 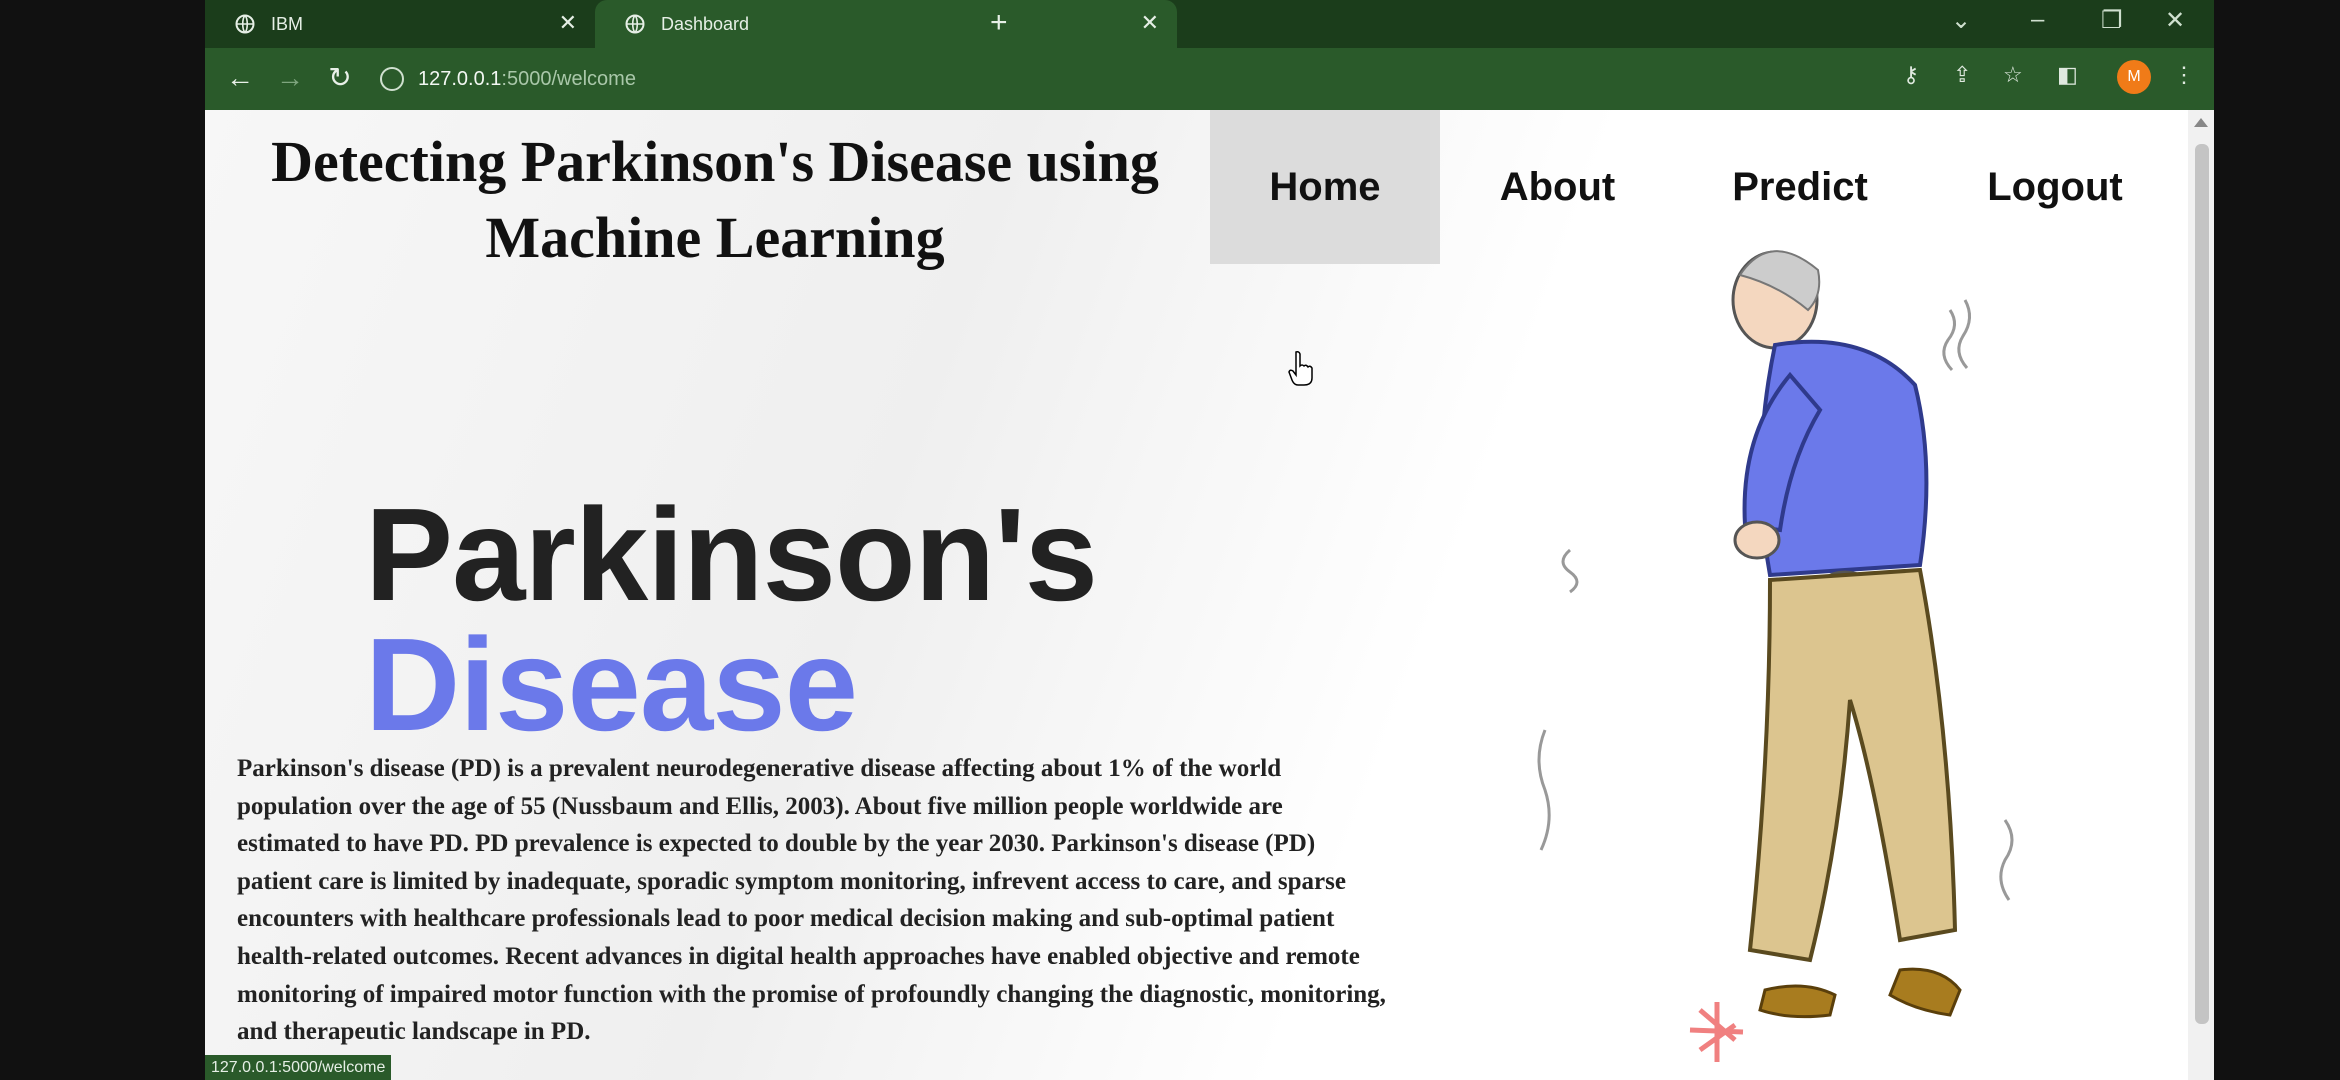 I want to click on forward-arrow-icon: →, so click(x=290, y=78).